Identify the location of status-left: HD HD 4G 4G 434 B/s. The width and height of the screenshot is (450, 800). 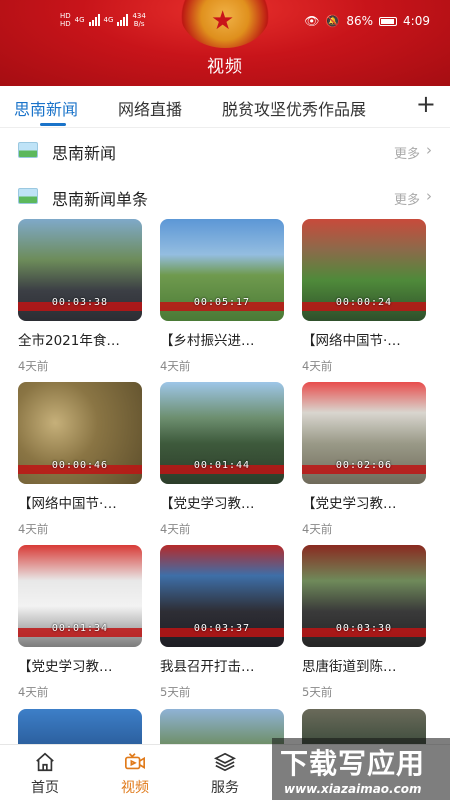
(103, 20).